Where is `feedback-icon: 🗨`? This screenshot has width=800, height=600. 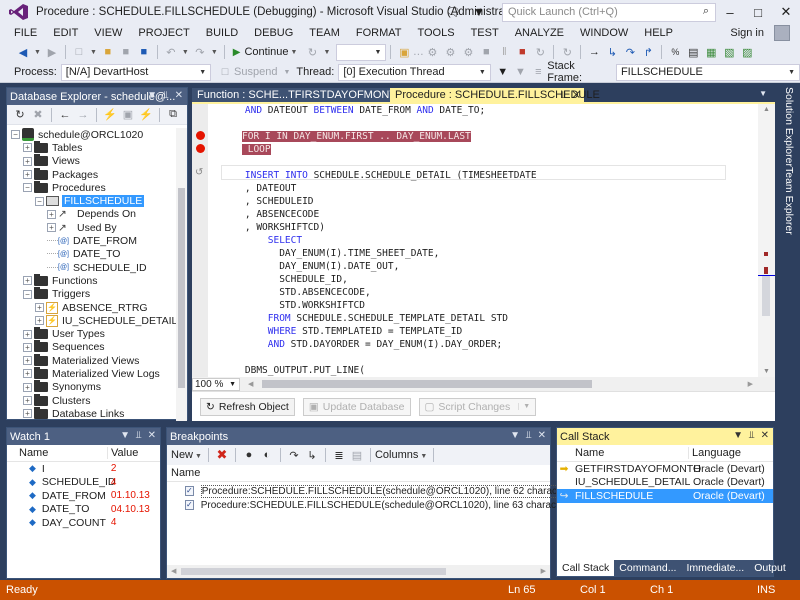
feedback-icon: 🗨 is located at coordinates (453, 12).